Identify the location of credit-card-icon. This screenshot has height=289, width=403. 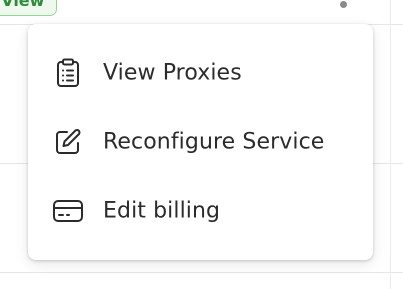
(68, 211).